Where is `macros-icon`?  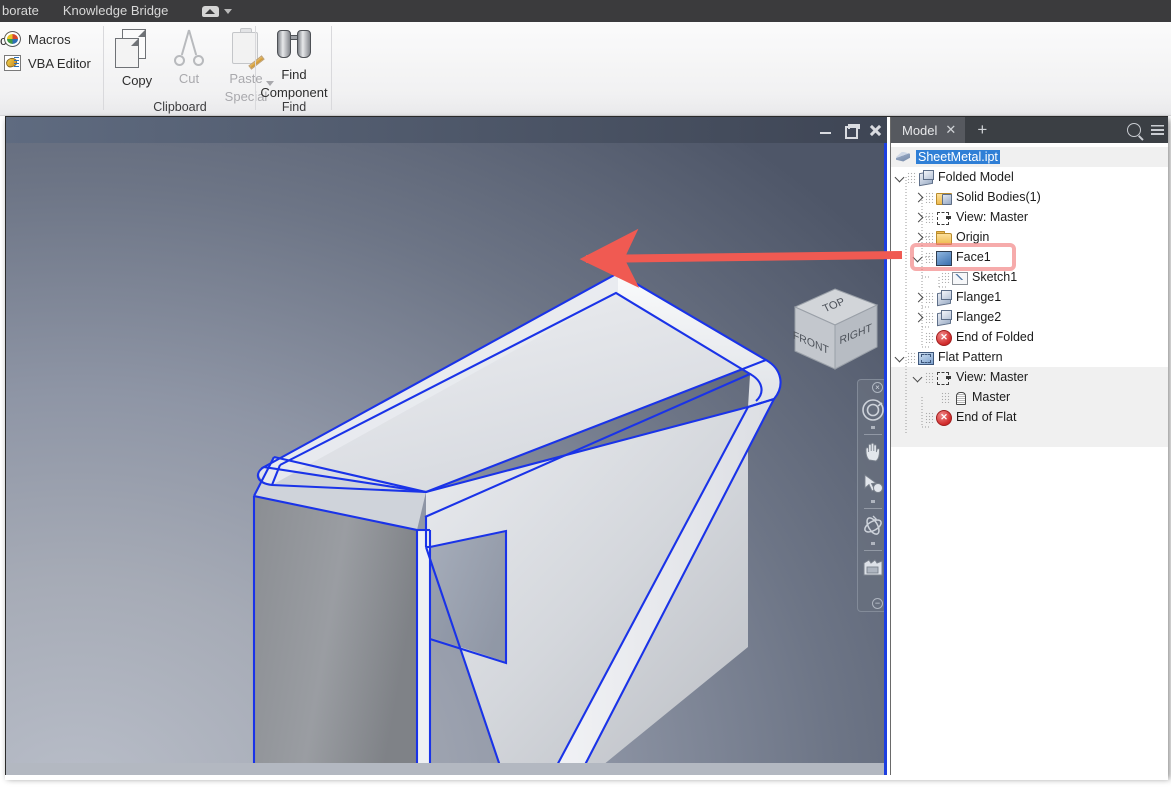 macros-icon is located at coordinates (12, 39).